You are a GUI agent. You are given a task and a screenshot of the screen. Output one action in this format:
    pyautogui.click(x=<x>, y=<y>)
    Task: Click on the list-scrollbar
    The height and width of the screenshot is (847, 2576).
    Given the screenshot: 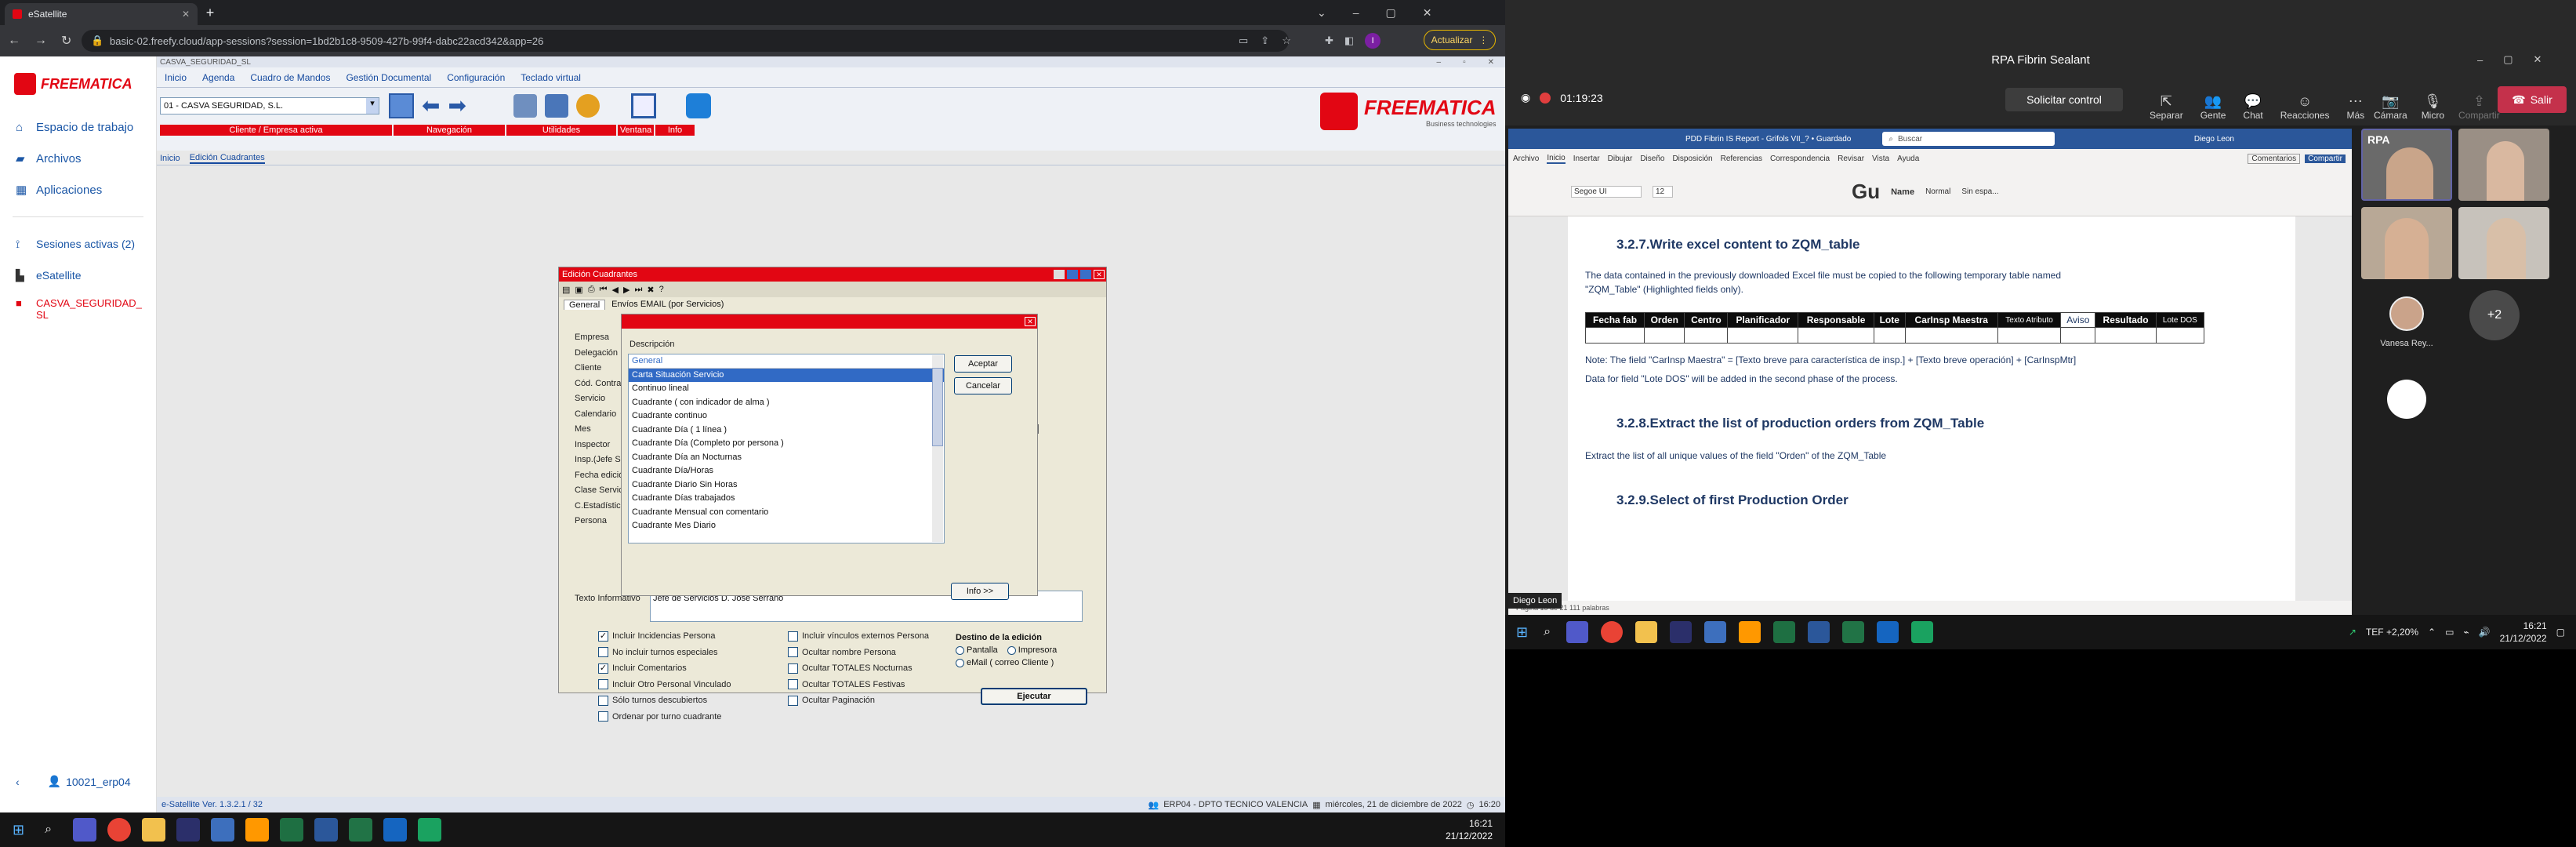 What is the action you would take?
    pyautogui.click(x=937, y=448)
    